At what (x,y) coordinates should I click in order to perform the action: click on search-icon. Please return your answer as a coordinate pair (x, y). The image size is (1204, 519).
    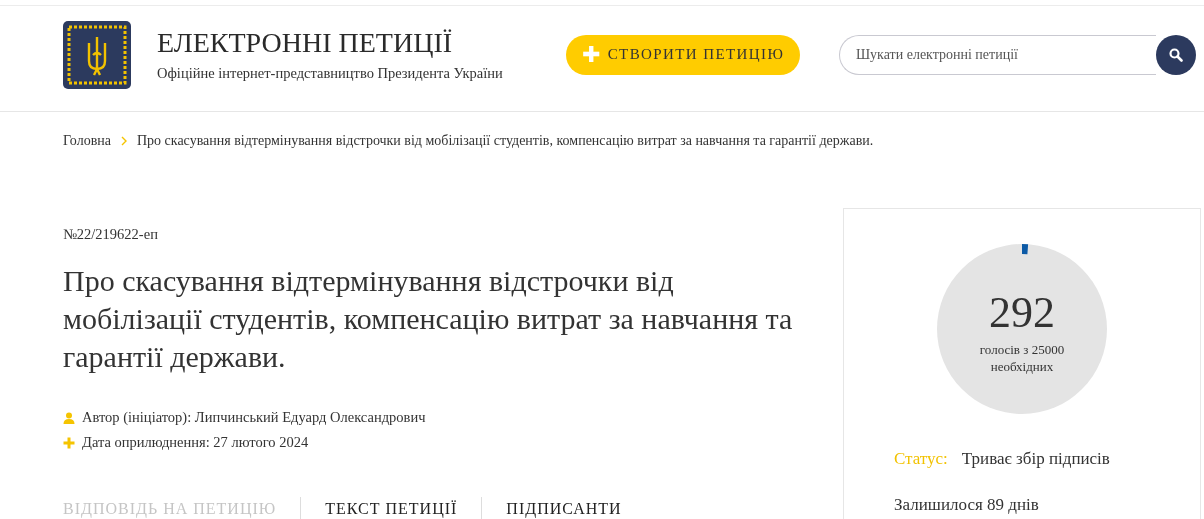
    Looking at the image, I should click on (1176, 54).